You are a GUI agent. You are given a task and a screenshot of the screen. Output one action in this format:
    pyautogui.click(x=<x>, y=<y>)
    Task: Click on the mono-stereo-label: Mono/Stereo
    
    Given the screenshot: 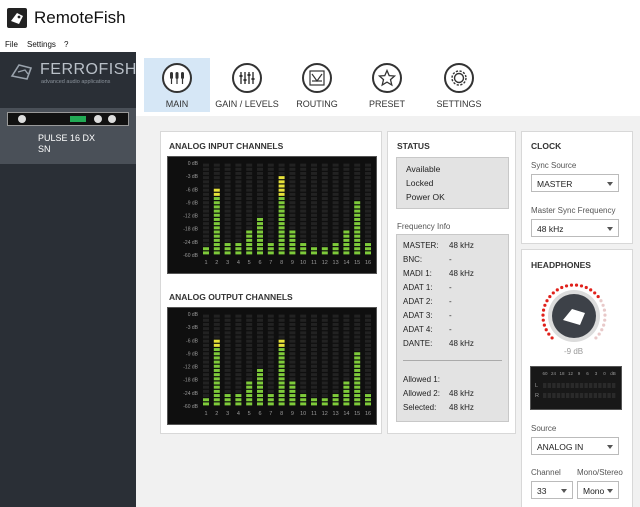 What is the action you would take?
    pyautogui.click(x=600, y=472)
    